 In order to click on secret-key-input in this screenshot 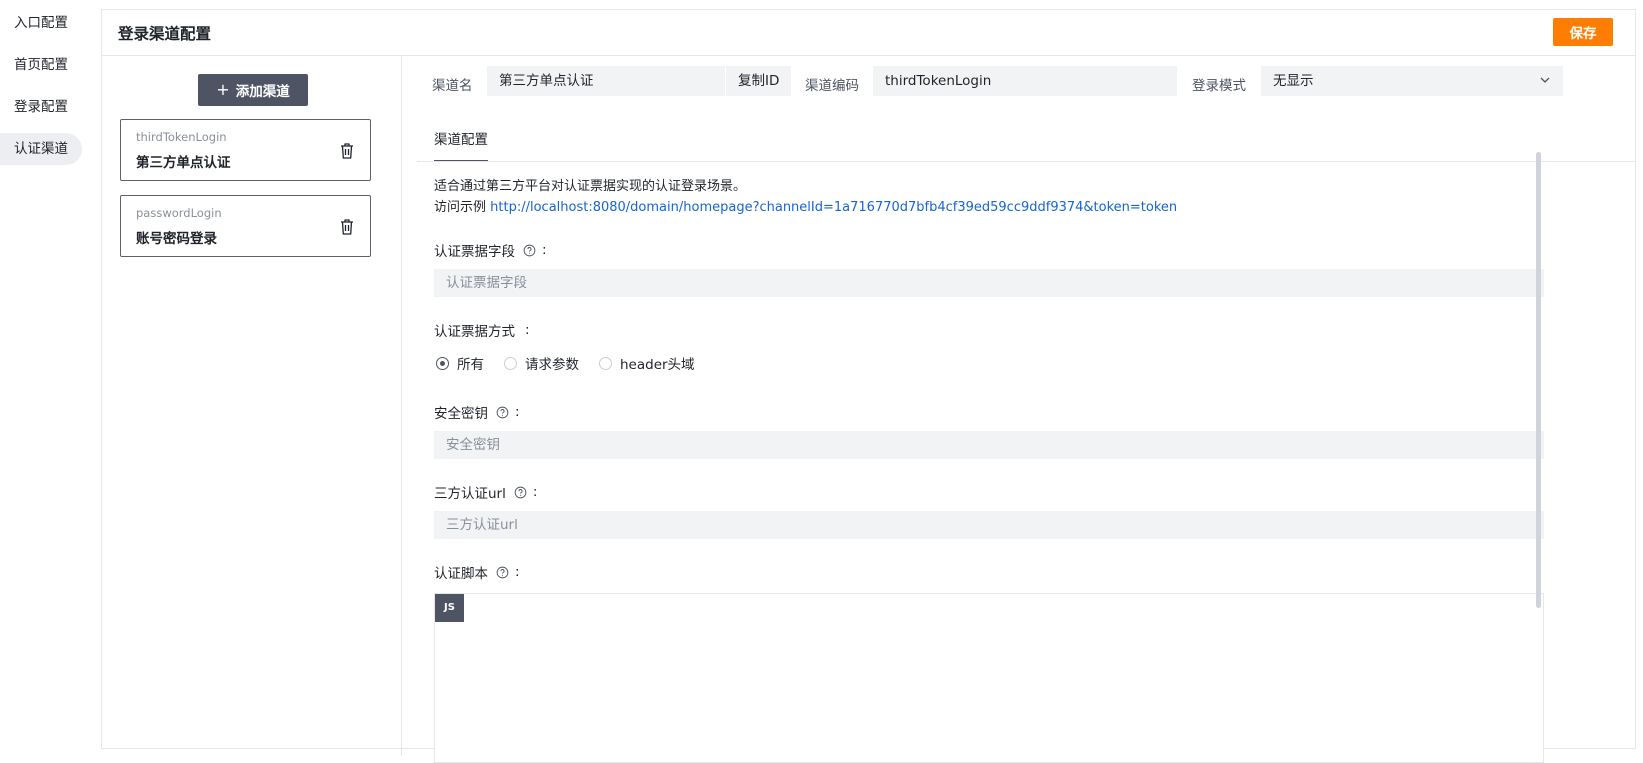, I will do `click(989, 445)`.